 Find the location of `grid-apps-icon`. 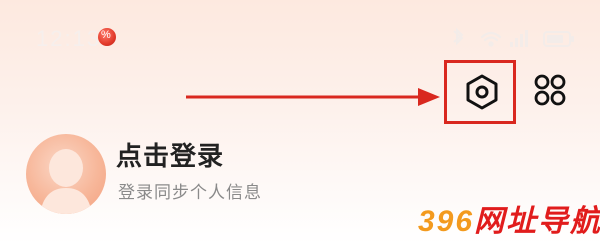

grid-apps-icon is located at coordinates (550, 90).